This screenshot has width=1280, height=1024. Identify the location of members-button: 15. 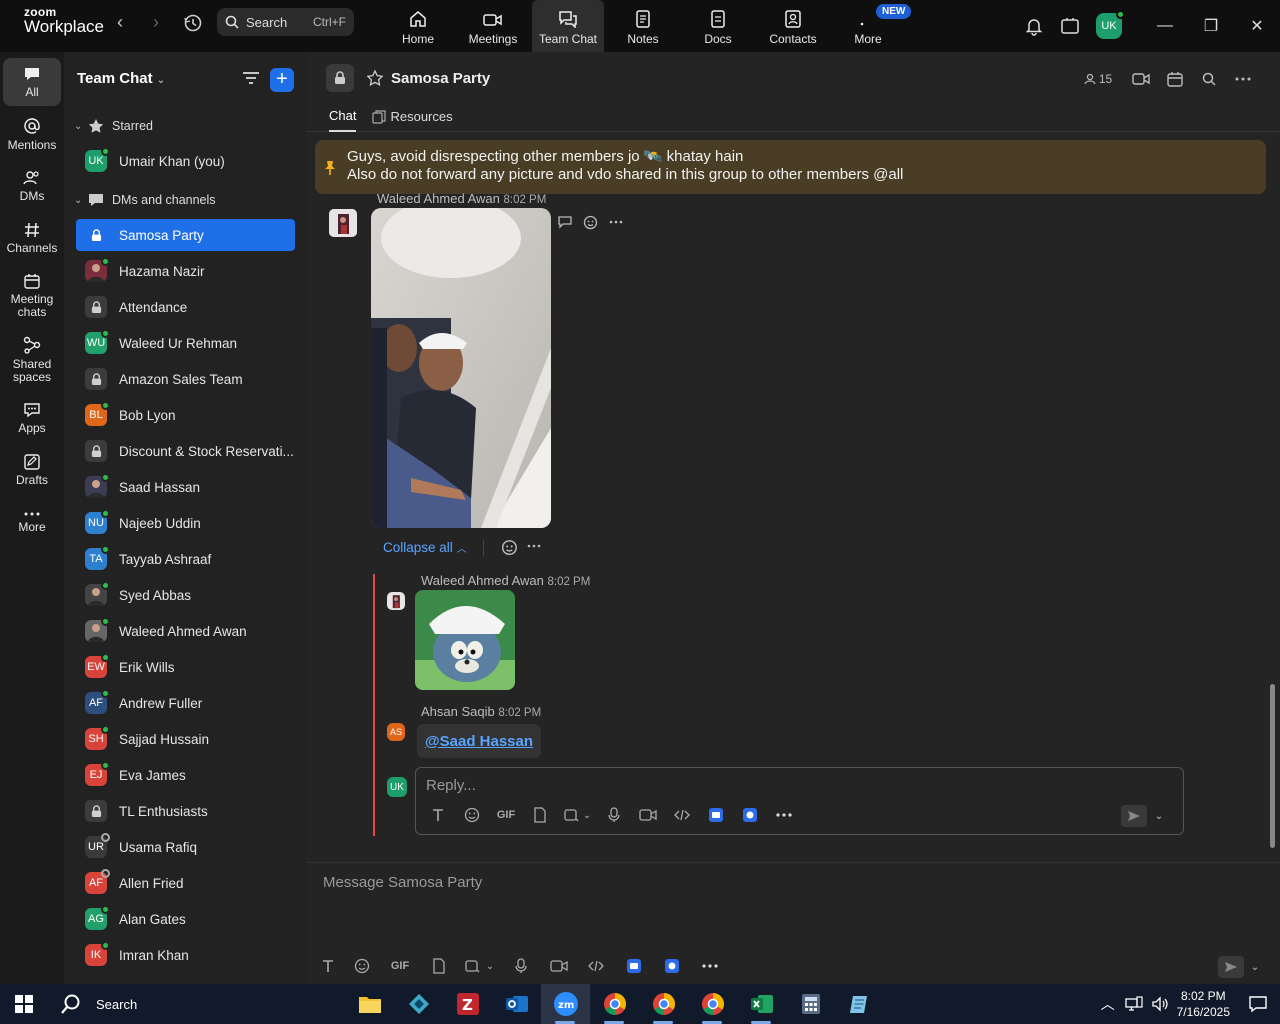
(1098, 79).